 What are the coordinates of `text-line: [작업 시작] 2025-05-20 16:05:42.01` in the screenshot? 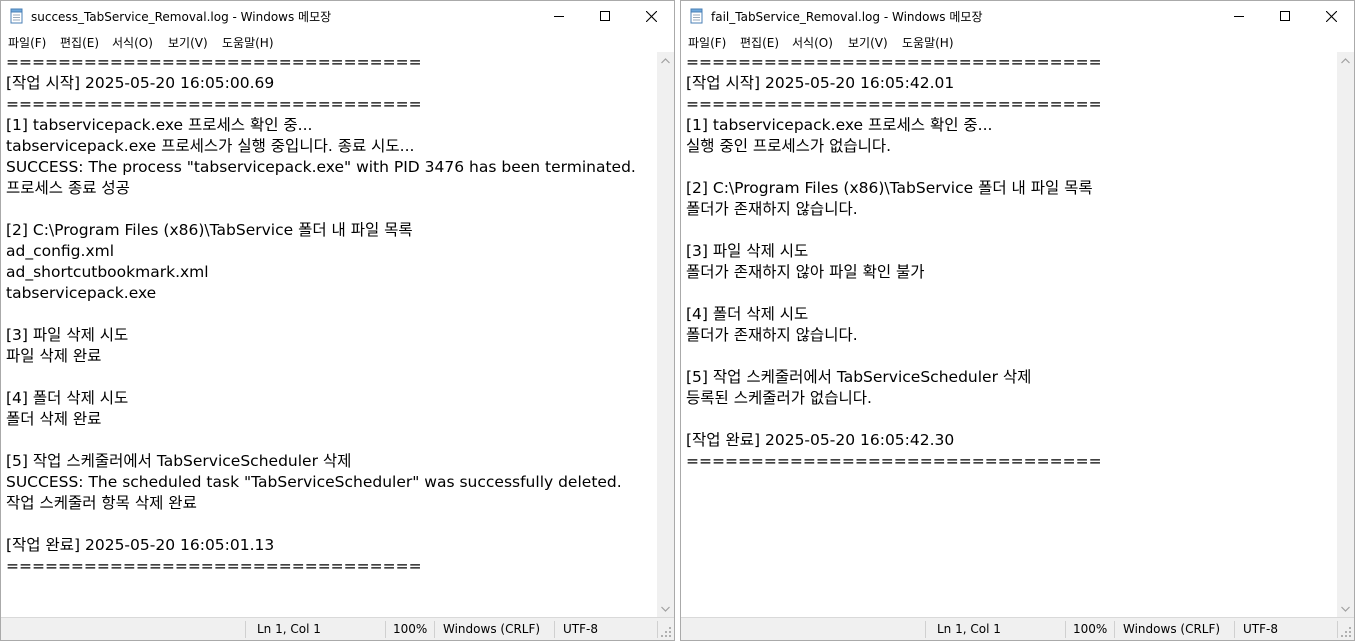 It's located at (820, 83).